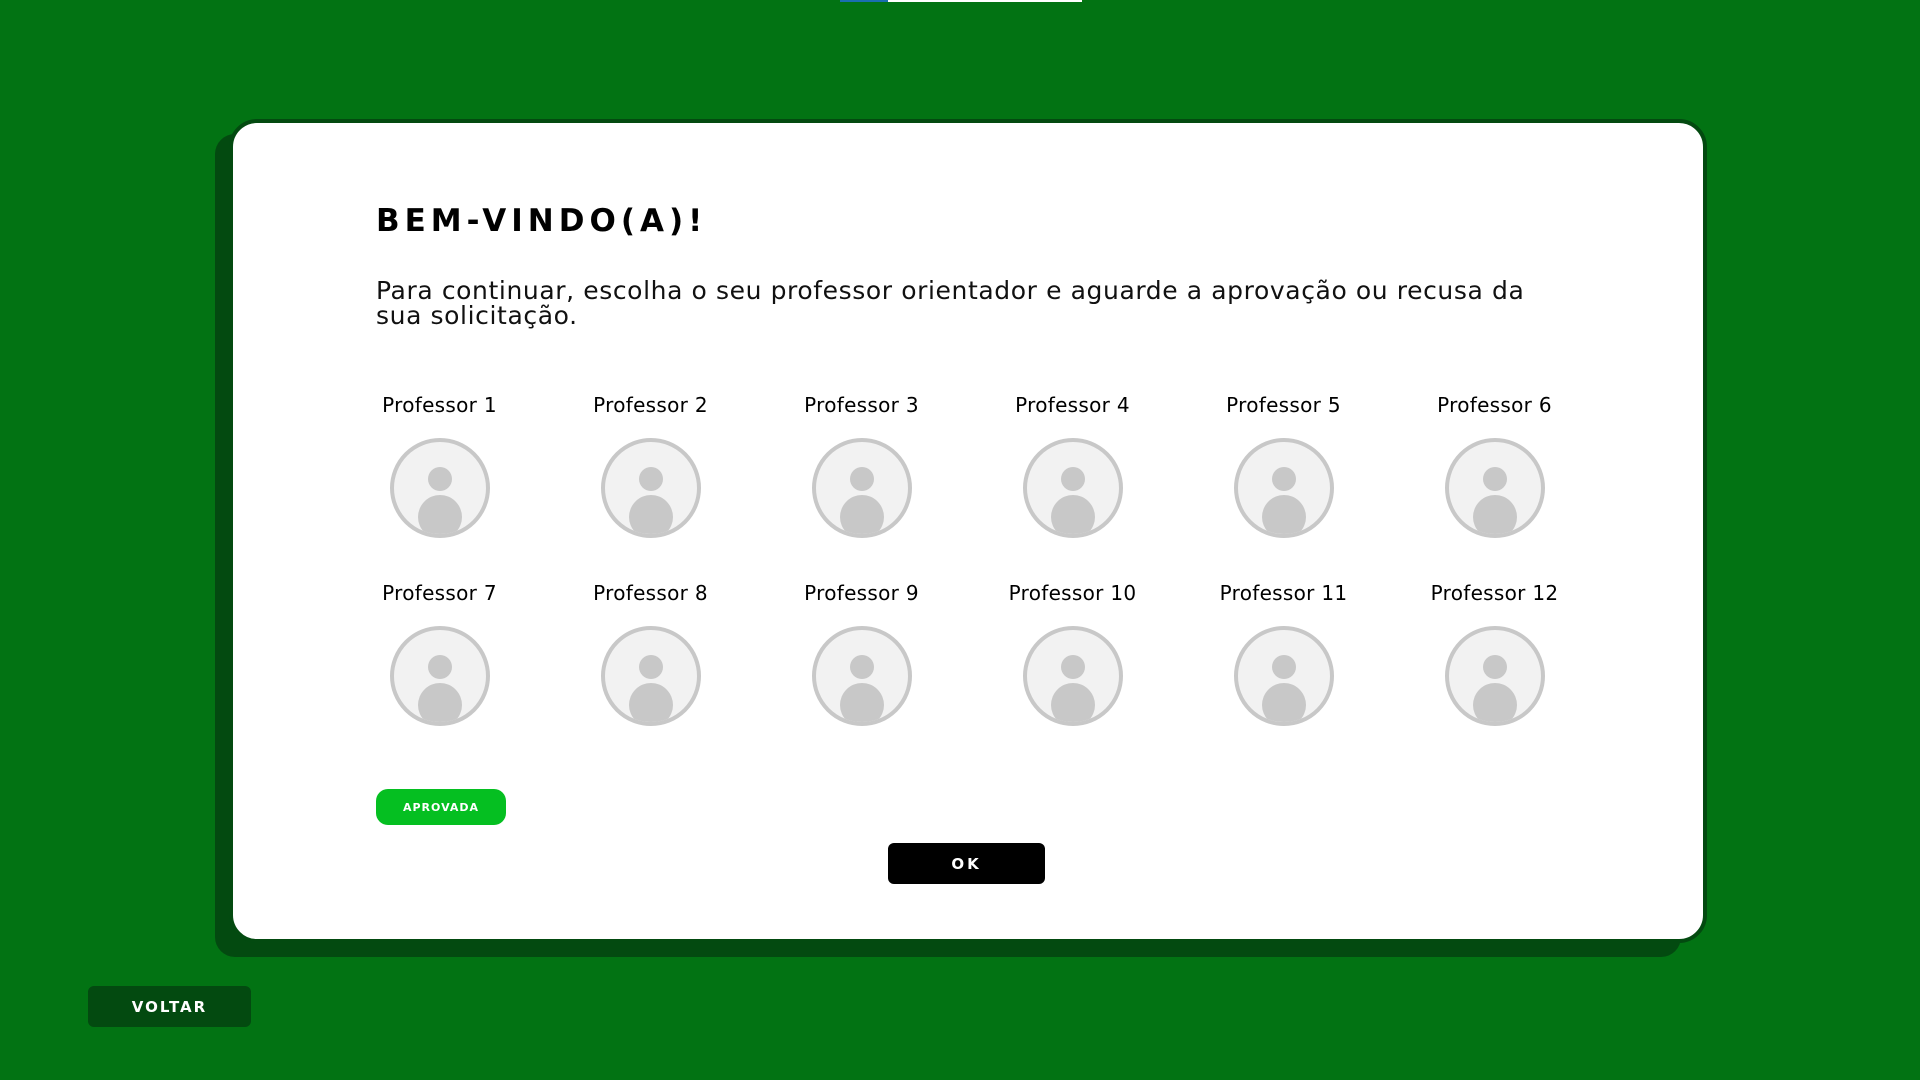 This screenshot has height=1080, width=1920. I want to click on professor-name: Professor 6, so click(1494, 405).